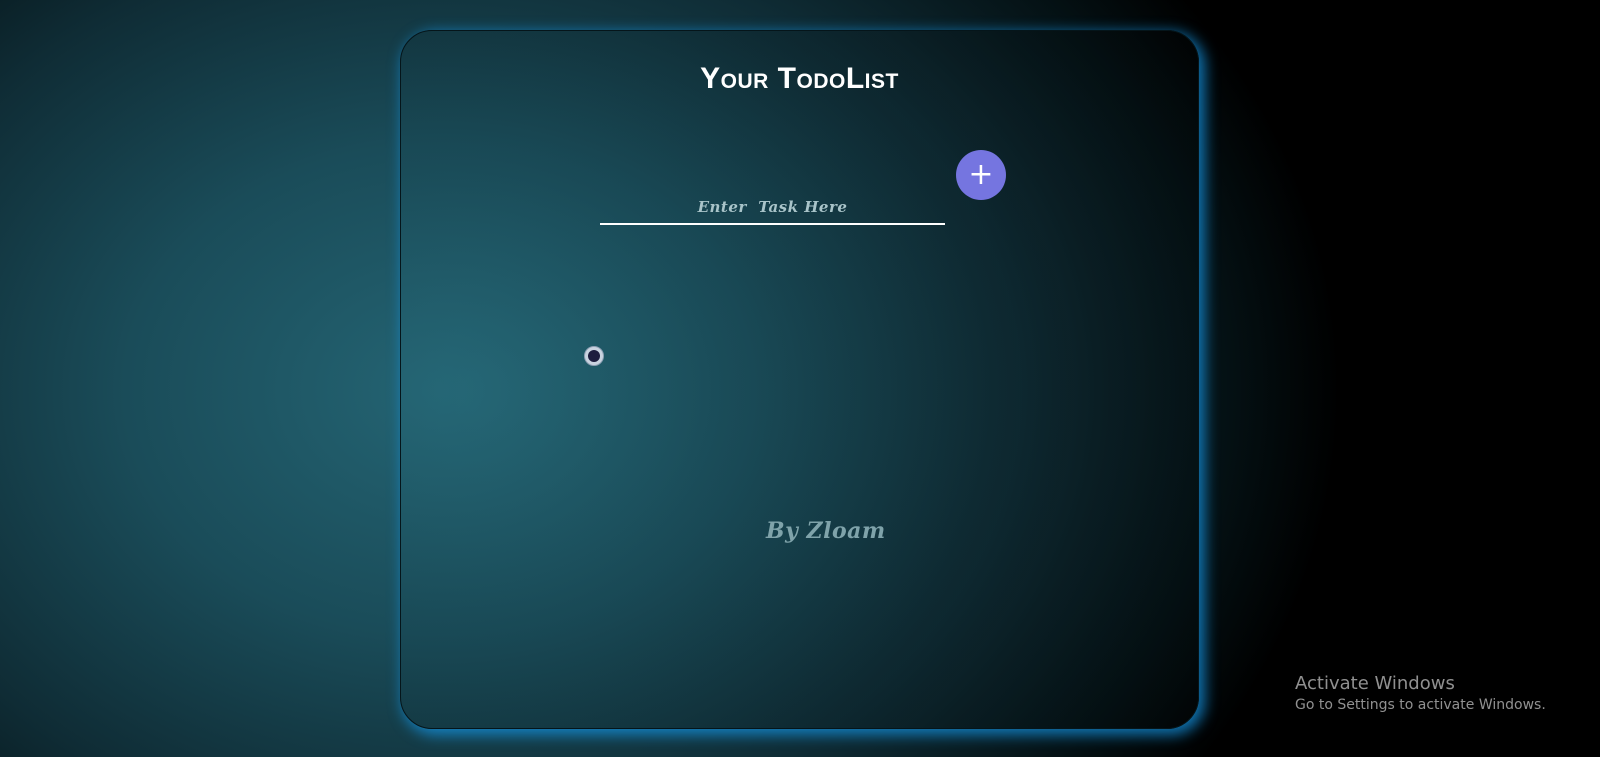 The width and height of the screenshot is (1600, 757). I want to click on radio-inner-dot, so click(594, 356).